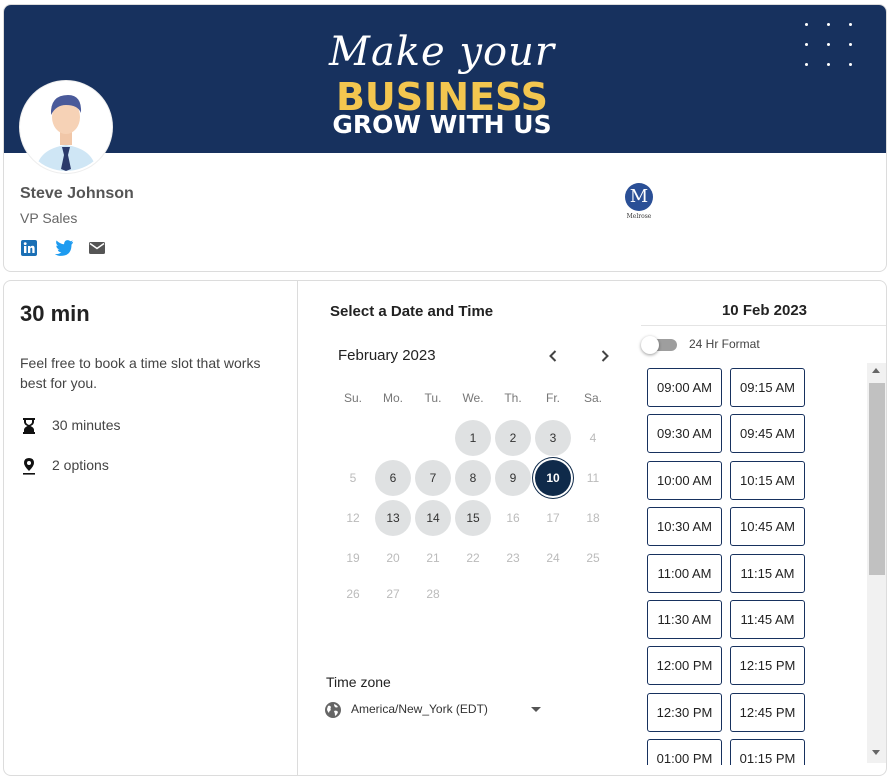 The image size is (893, 779). Describe the element at coordinates (639, 216) in the screenshot. I see `company-logo-text: Melrose` at that location.